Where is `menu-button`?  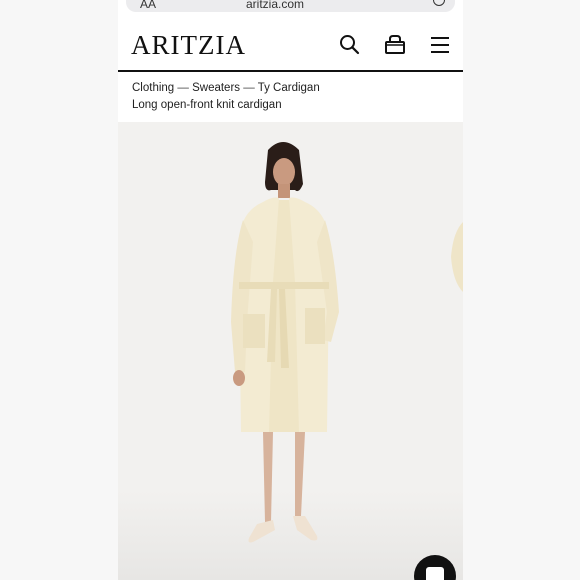
menu-button is located at coordinates (440, 45).